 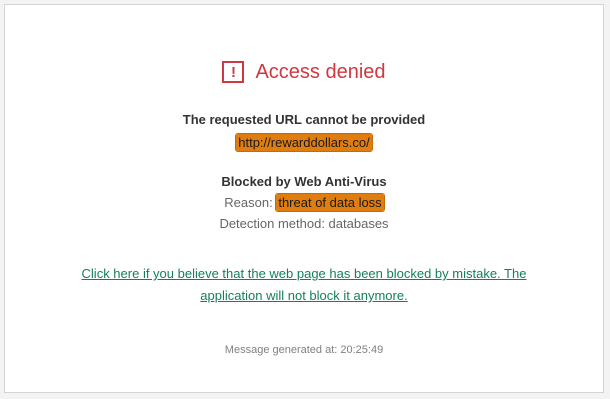 What do you see at coordinates (304, 295) in the screenshot?
I see `unblock-link-line2: application will not block it anymore.` at bounding box center [304, 295].